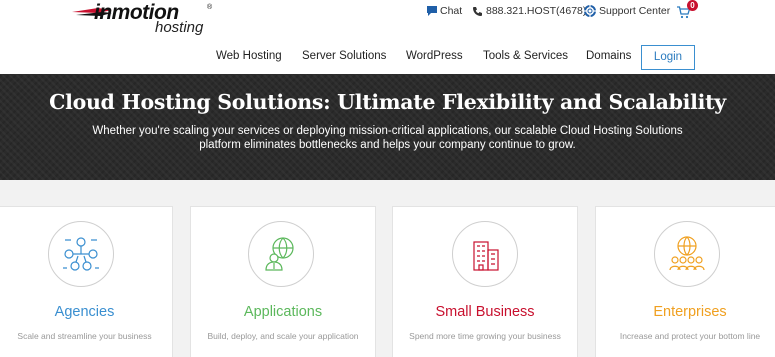 The image size is (775, 357). Describe the element at coordinates (525, 56) in the screenshot. I see `nav-tools-services: Tools & Services` at that location.